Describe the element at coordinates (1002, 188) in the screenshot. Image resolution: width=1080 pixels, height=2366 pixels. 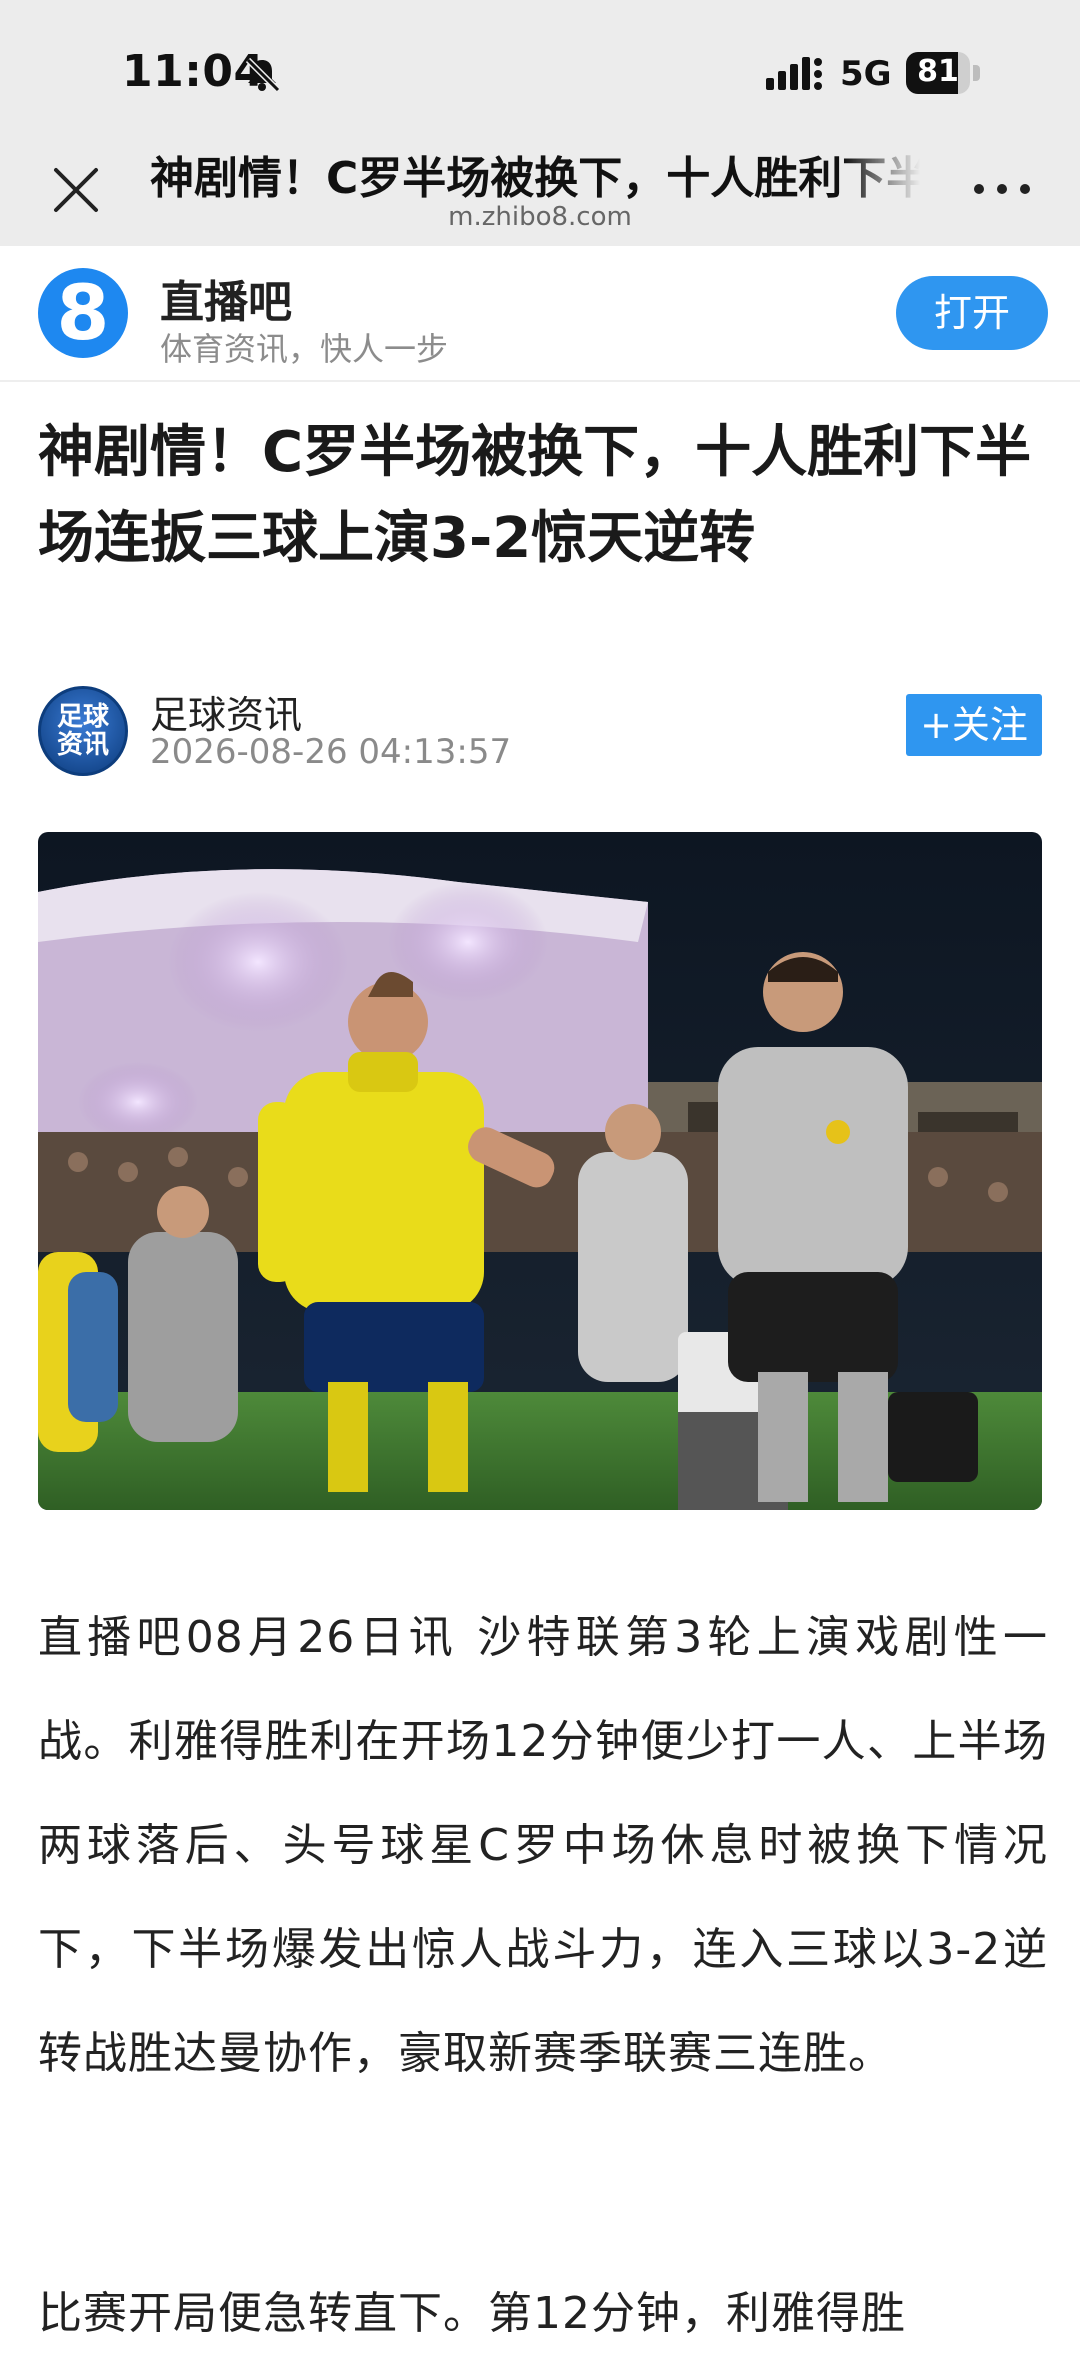
I see `more-icon` at that location.